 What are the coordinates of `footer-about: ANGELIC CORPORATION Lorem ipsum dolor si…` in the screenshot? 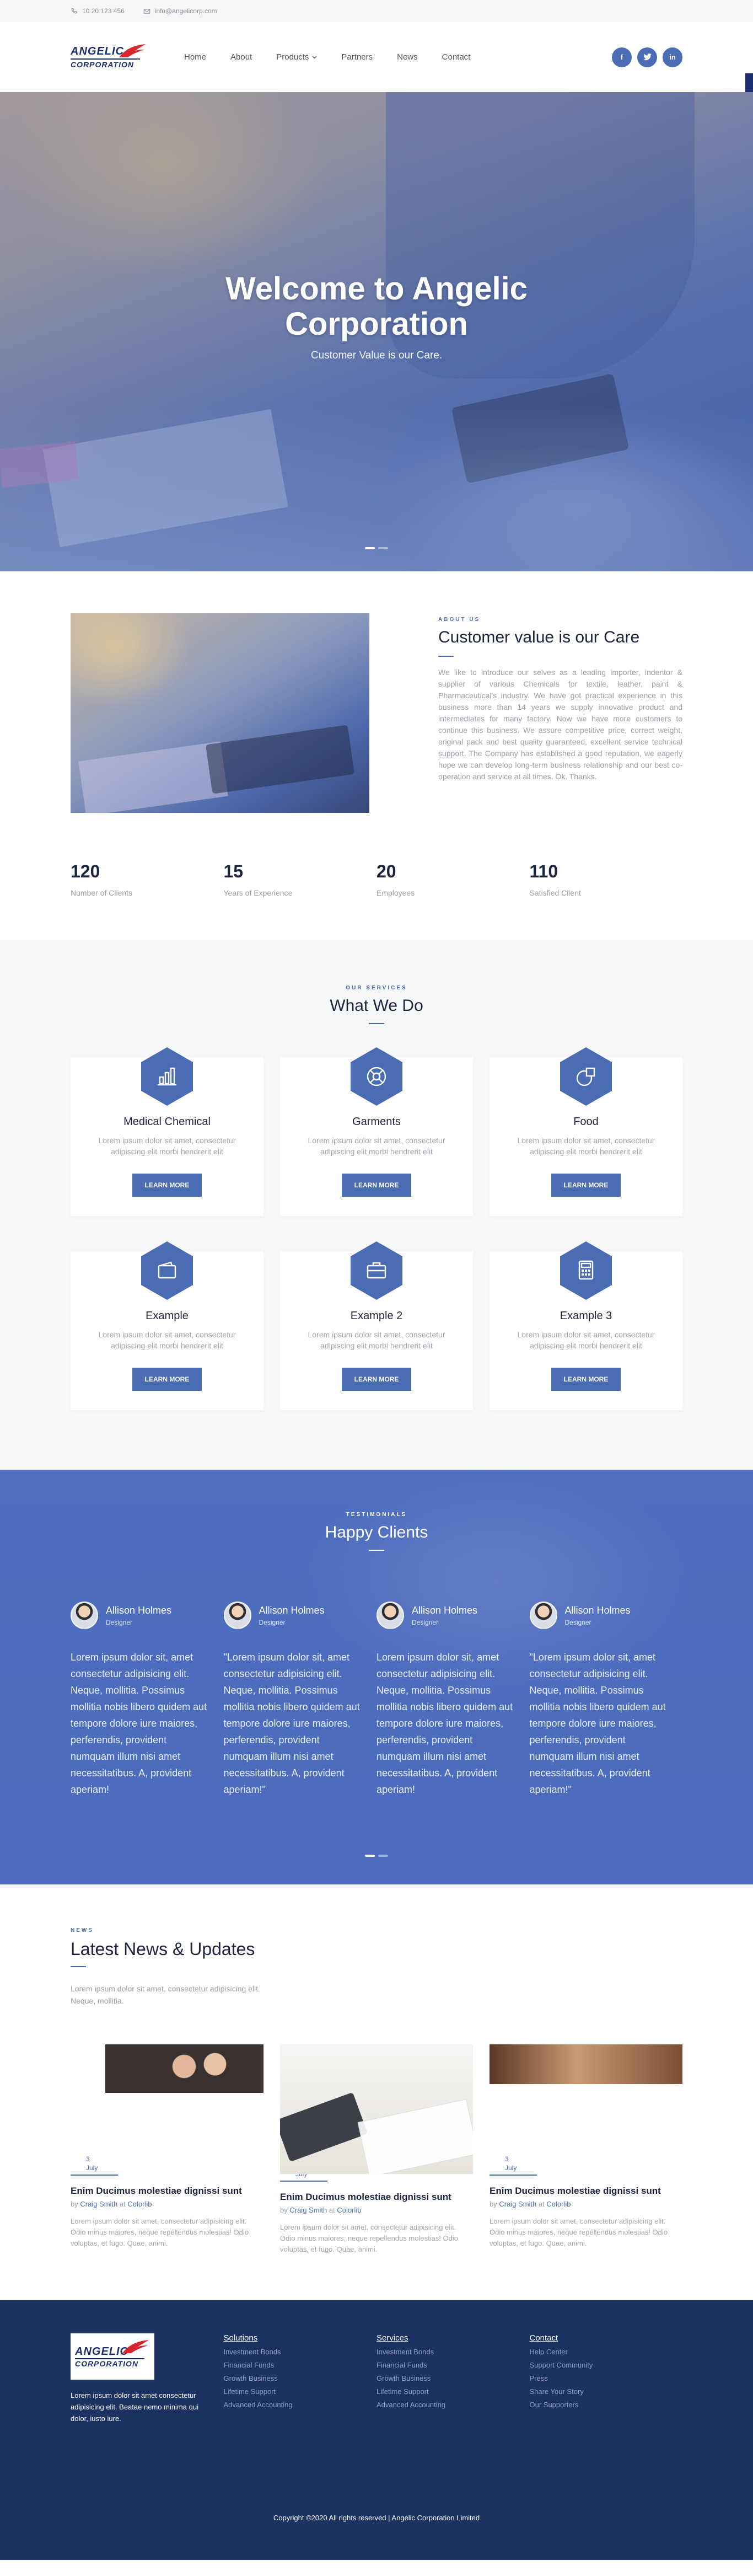 It's located at (147, 2378).